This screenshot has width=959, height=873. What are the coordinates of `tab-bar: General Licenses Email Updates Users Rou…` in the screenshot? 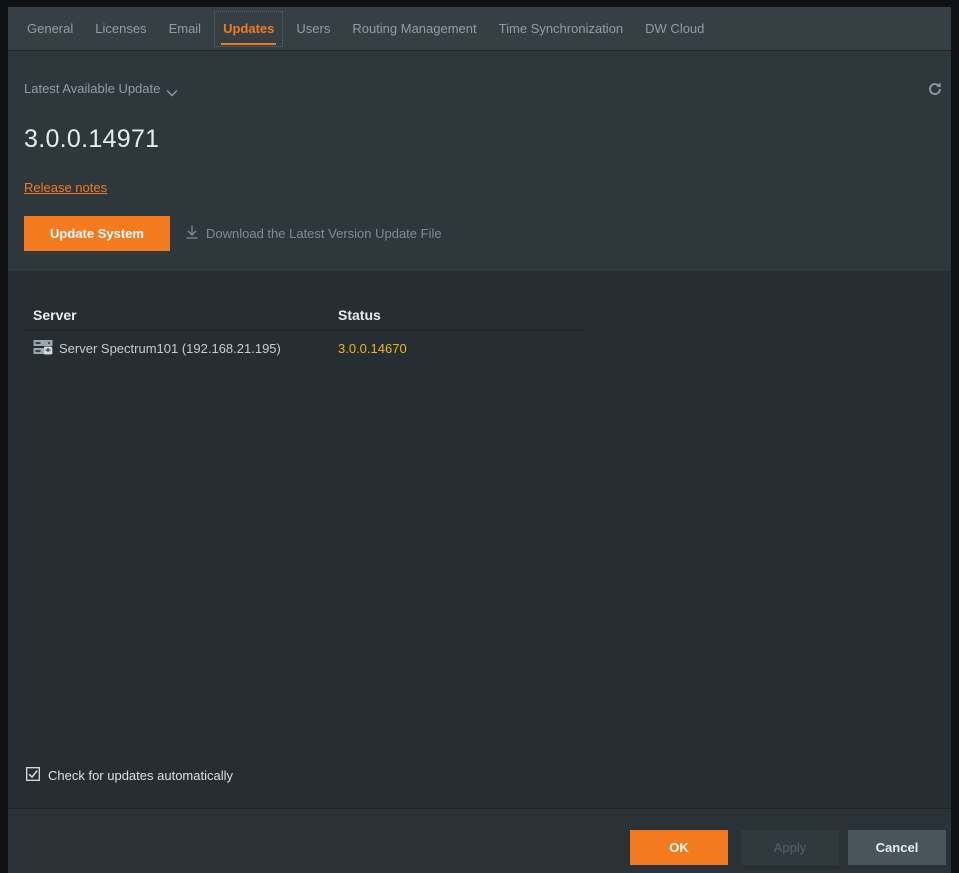 It's located at (479, 29).